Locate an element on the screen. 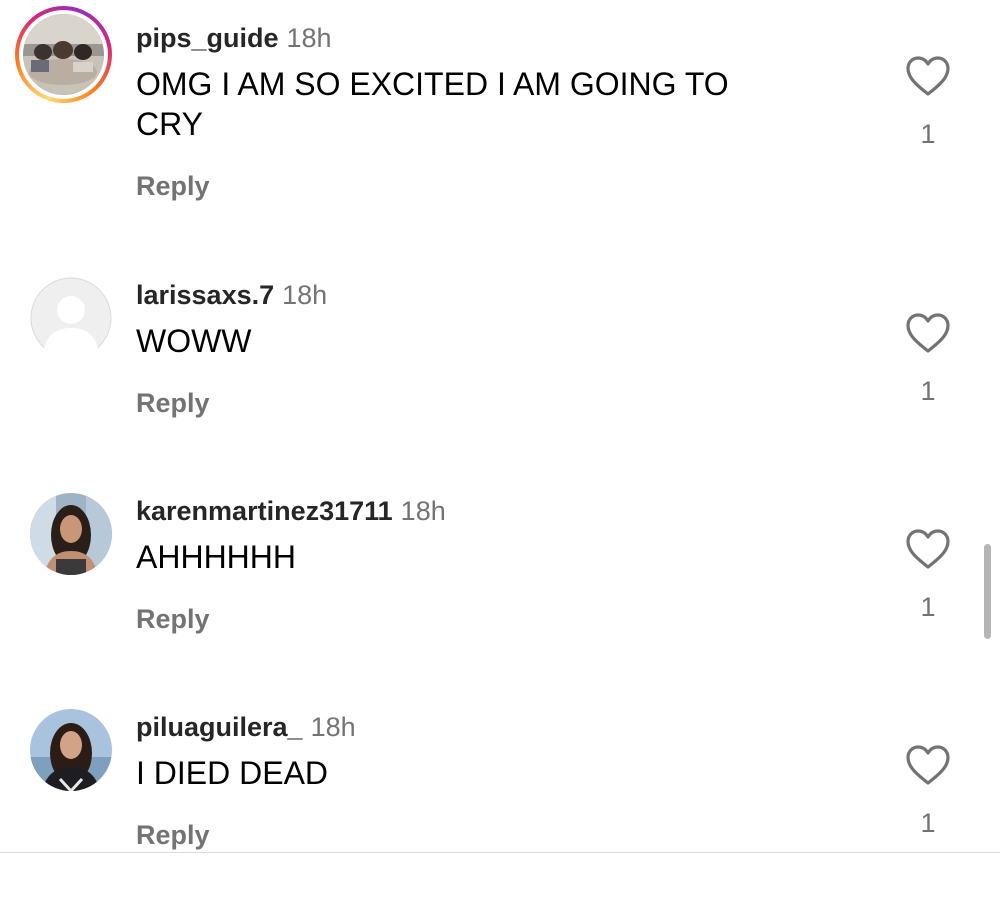  comment-text: AHHHHHH is located at coordinates (216, 557).